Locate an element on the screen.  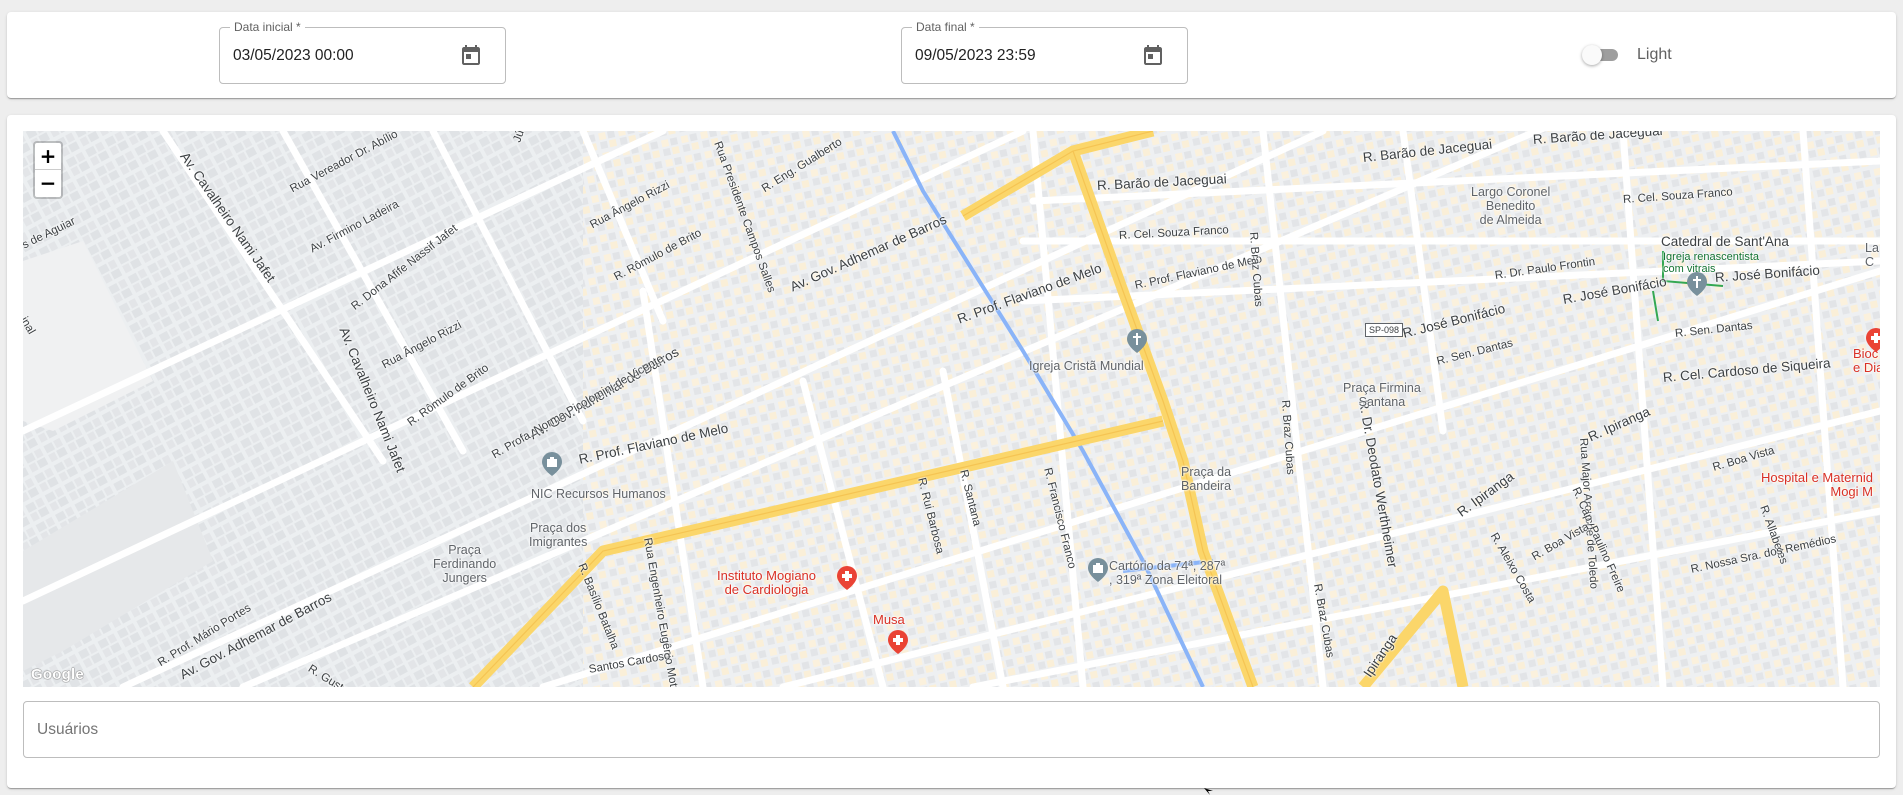
start-date-label: Data inicial * is located at coordinates (267, 27).